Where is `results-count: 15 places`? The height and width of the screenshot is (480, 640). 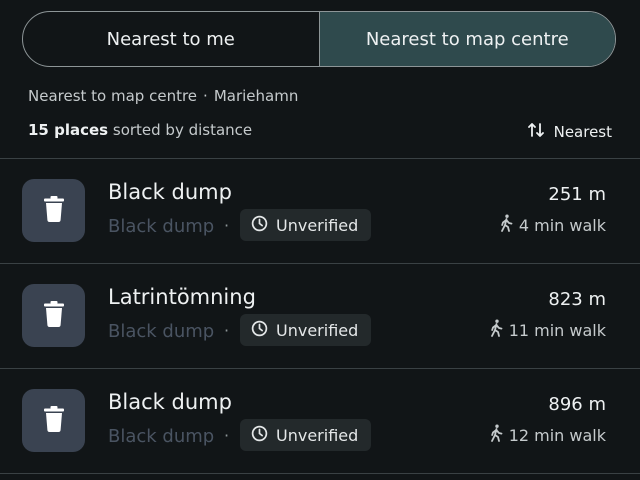 results-count: 15 places is located at coordinates (68, 130).